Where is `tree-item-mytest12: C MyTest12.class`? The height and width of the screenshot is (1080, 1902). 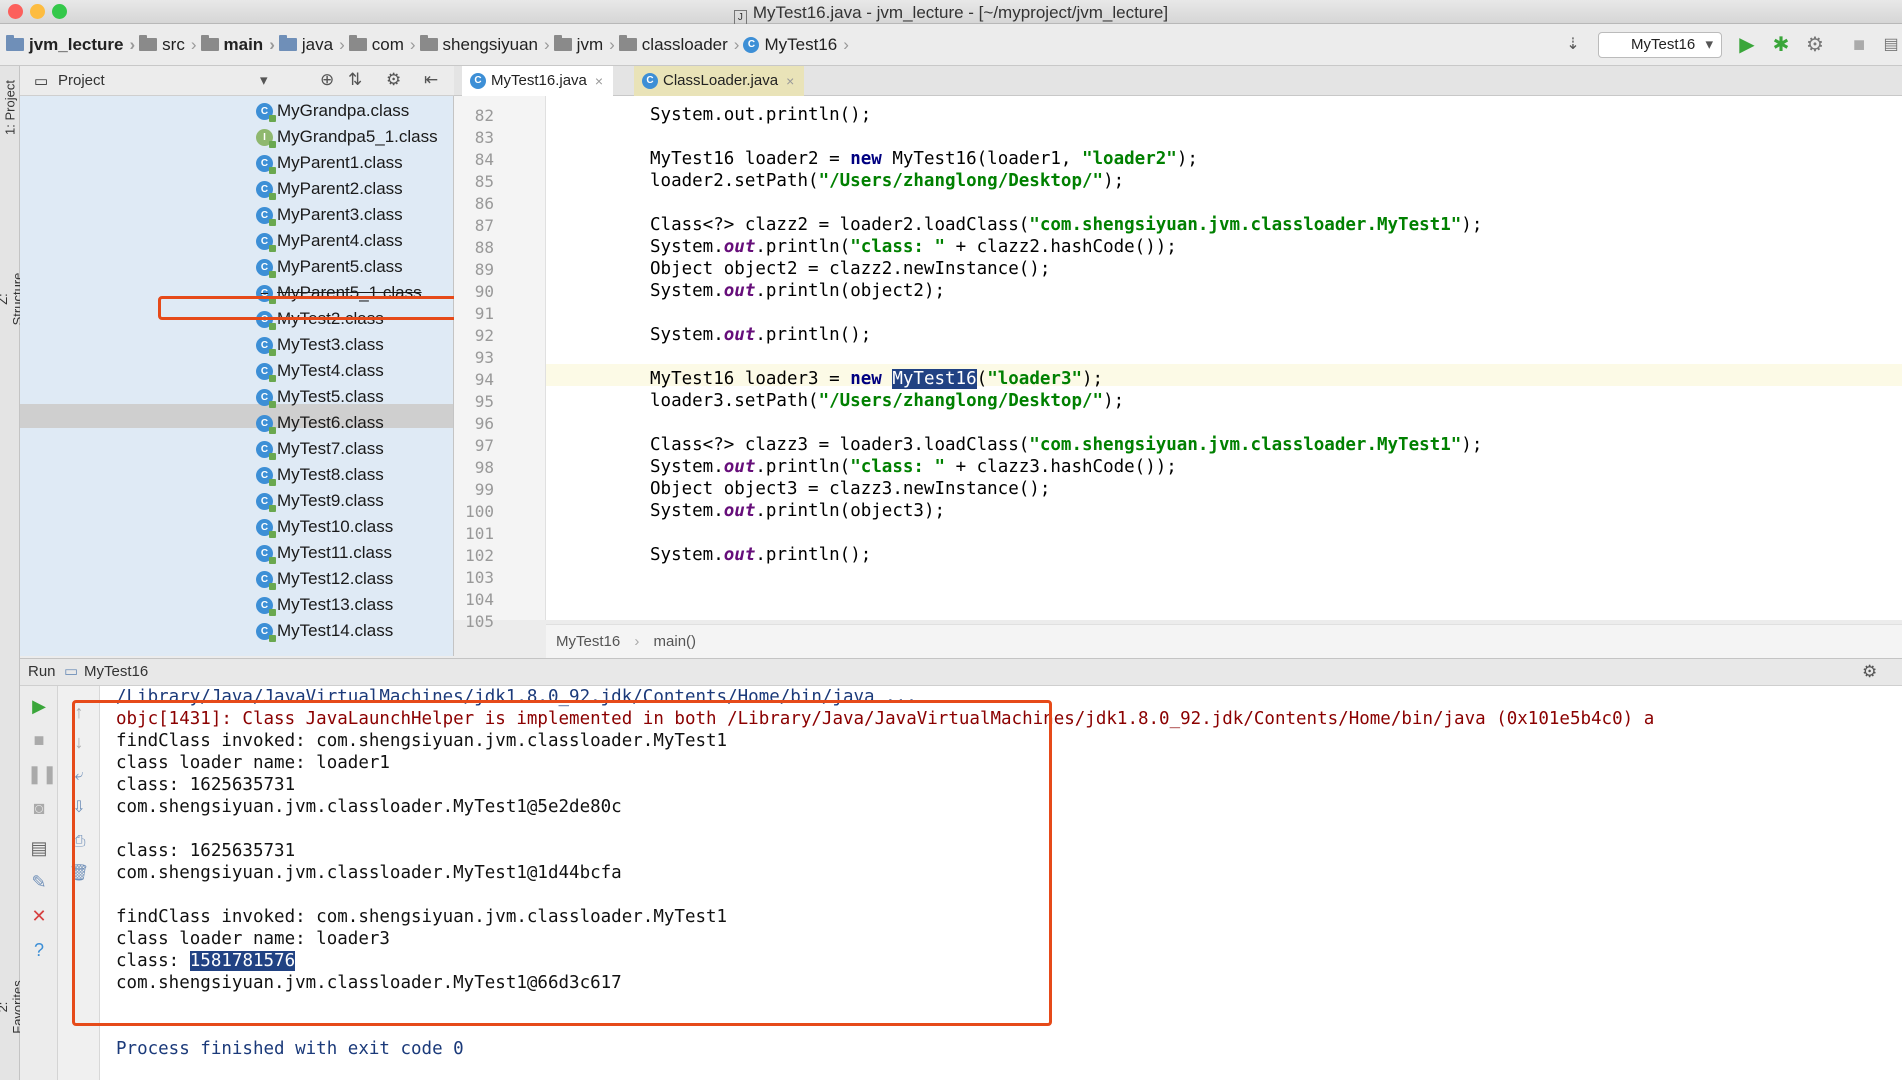 tree-item-mytest12: C MyTest12.class is located at coordinates (324, 579).